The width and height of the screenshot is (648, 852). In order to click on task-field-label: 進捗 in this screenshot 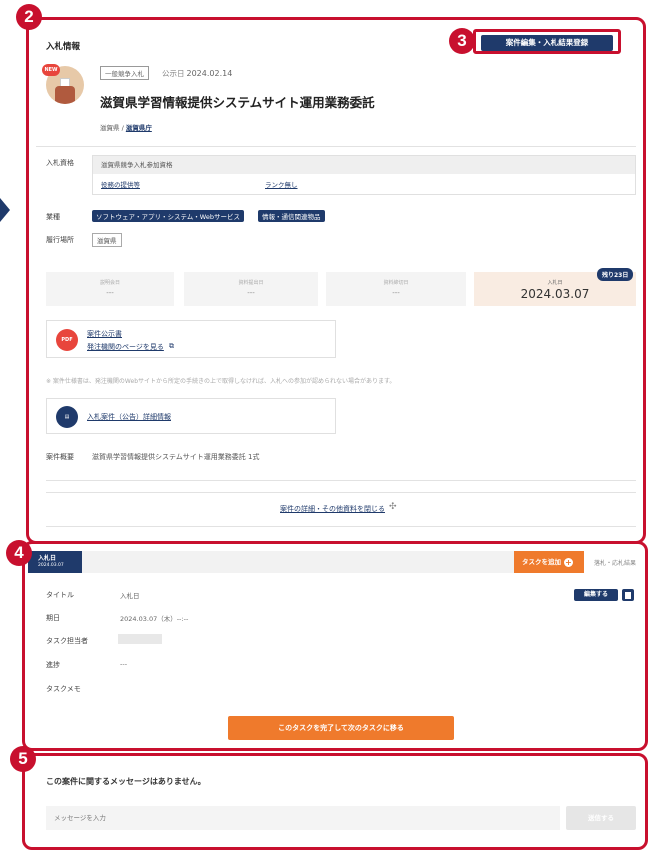, I will do `click(53, 665)`.